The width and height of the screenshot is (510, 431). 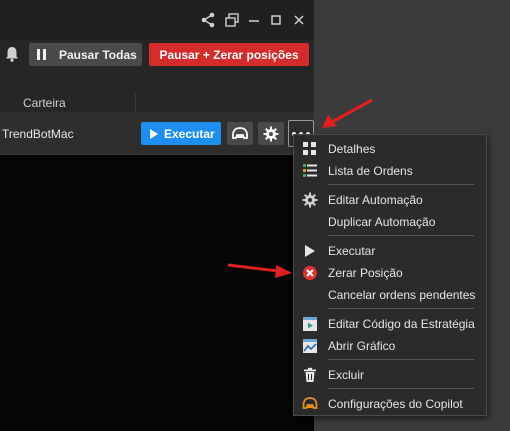 I want to click on menu-item-label: Abrir Gráfico, so click(x=362, y=346).